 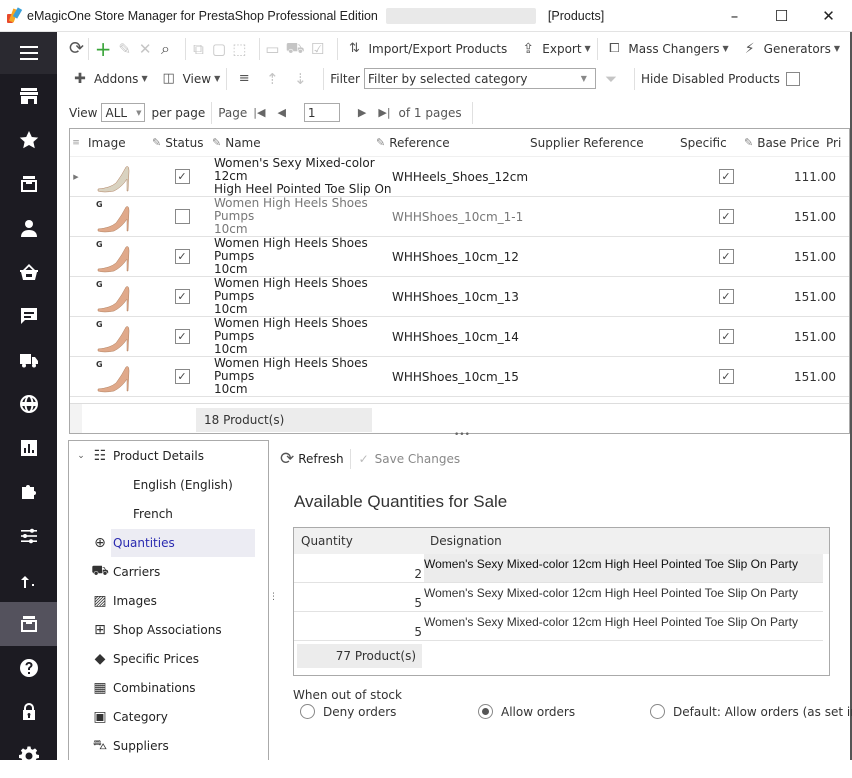 What do you see at coordinates (28, 140) in the screenshot?
I see `sidebar-item-favorites` at bounding box center [28, 140].